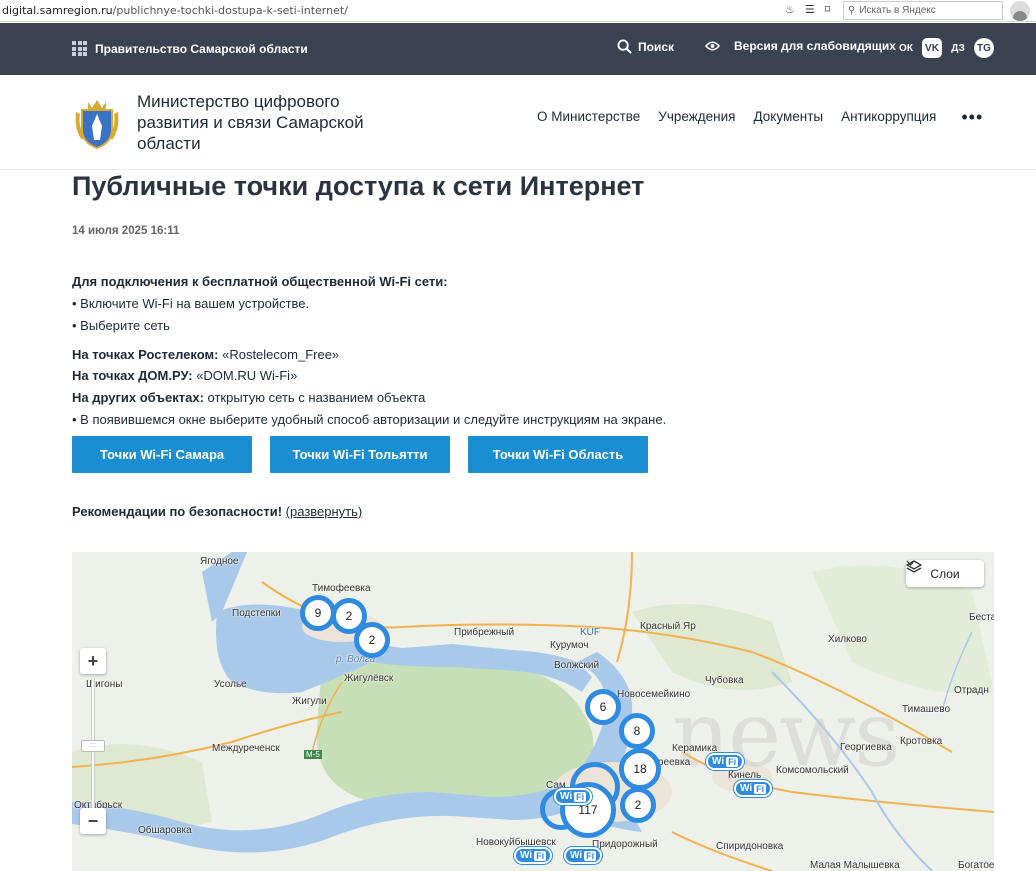 The image size is (1036, 871). Describe the element at coordinates (866, 747) in the screenshot. I see `map-label: Георгиевка` at that location.